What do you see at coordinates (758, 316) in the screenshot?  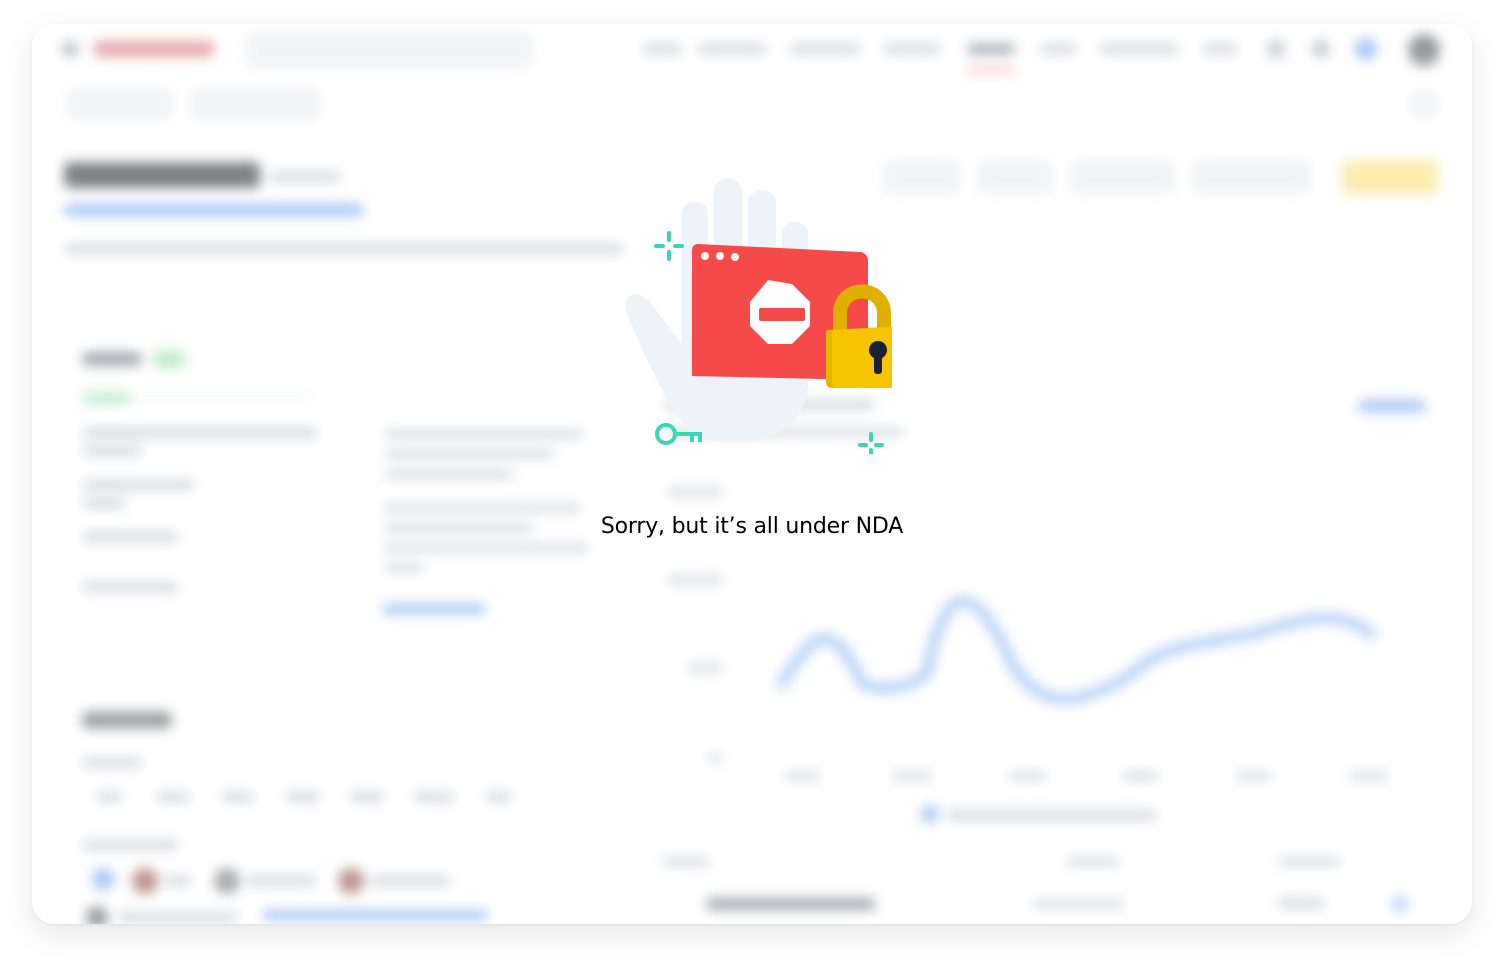 I see `nda-illustration` at bounding box center [758, 316].